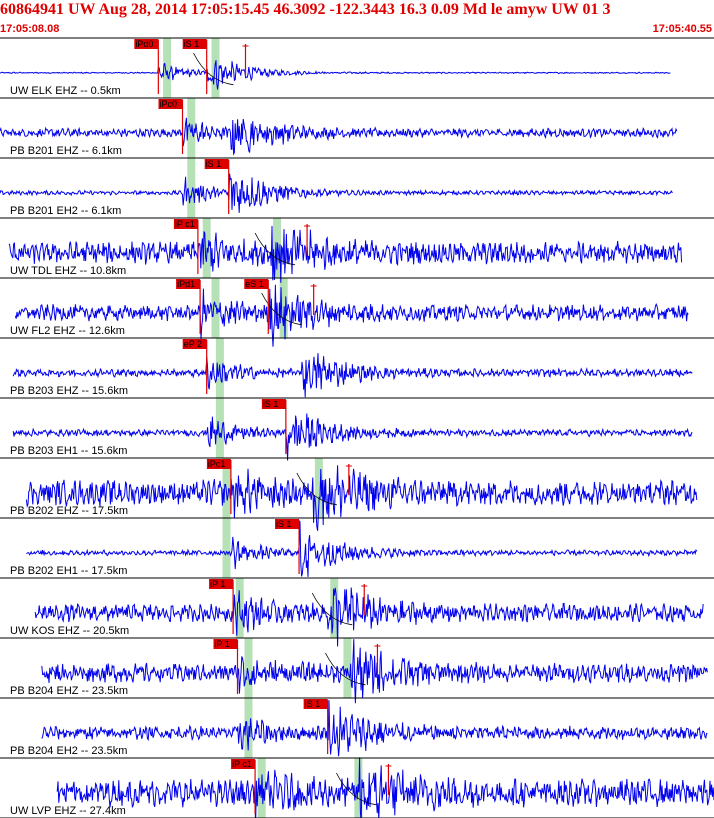  Describe the element at coordinates (215, 68) in the screenshot. I see `s-window` at that location.